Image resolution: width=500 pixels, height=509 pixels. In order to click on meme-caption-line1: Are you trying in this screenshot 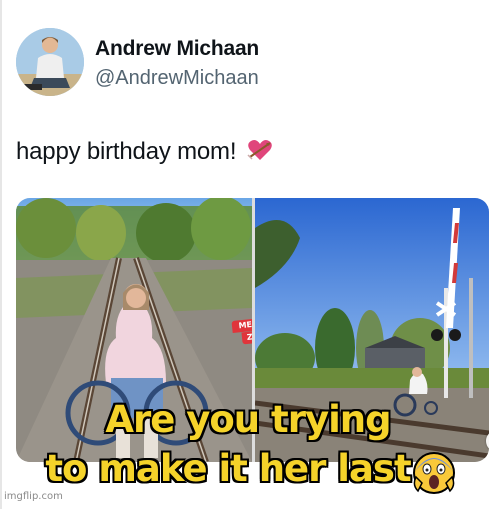, I will do `click(248, 419)`.